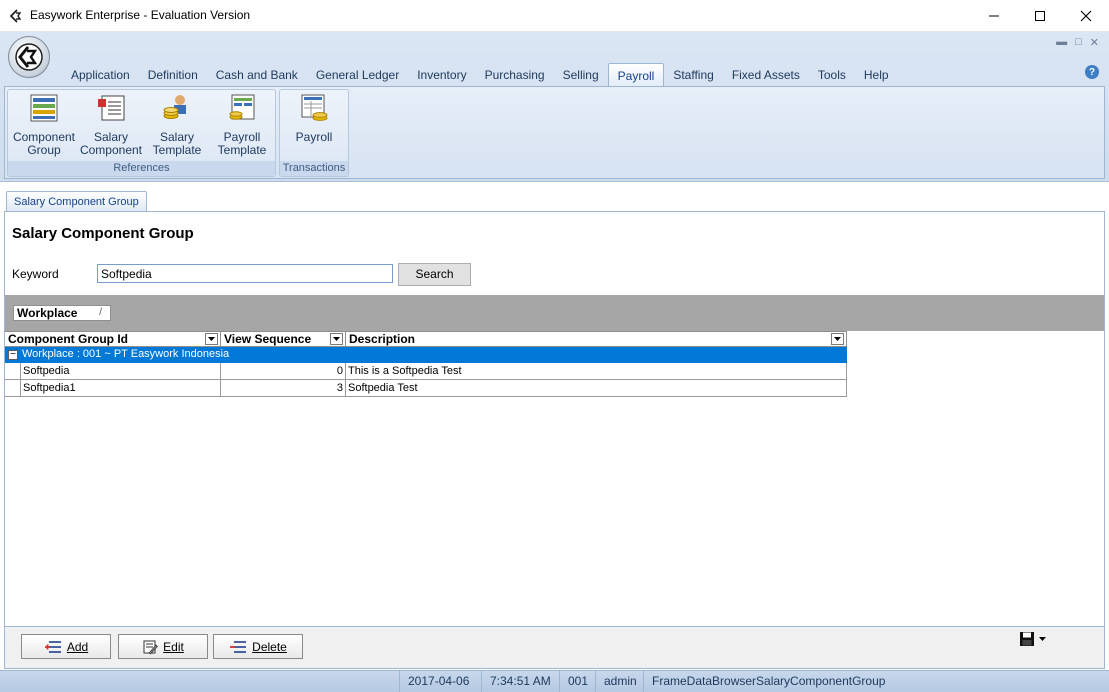 Image resolution: width=1109 pixels, height=692 pixels. Describe the element at coordinates (596, 339) in the screenshot. I see `column-header-description: Description` at that location.